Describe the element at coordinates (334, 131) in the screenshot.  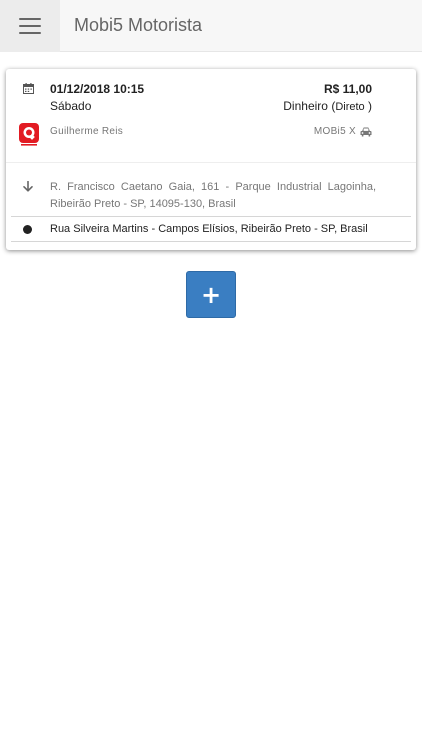
I see `service-name: MOBi5 X` at that location.